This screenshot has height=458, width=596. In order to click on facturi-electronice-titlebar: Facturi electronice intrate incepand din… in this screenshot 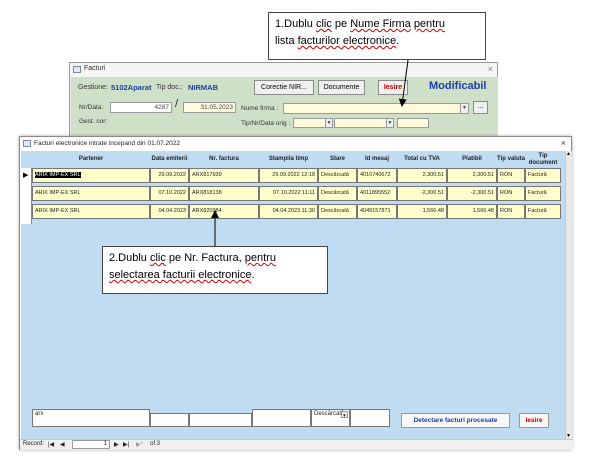, I will do `click(295, 144)`.